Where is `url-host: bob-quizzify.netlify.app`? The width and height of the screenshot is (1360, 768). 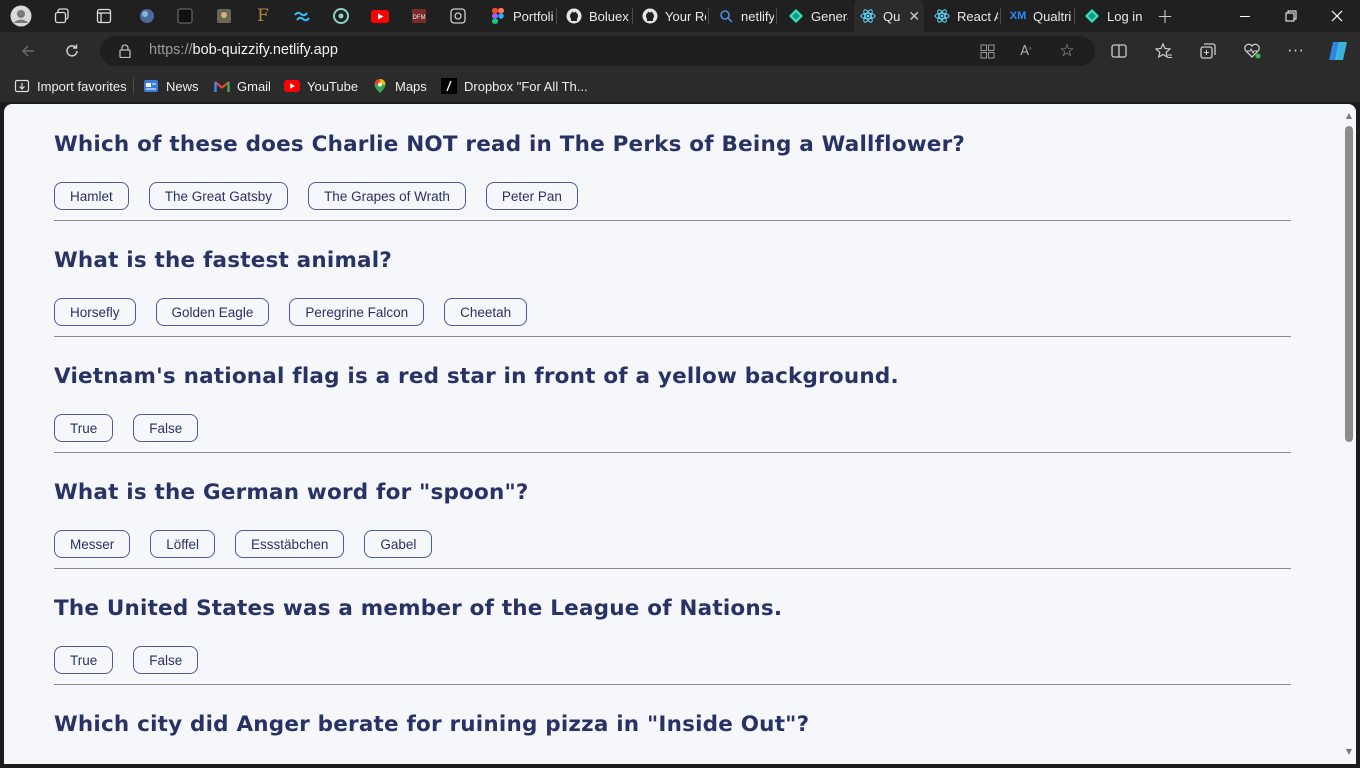
url-host: bob-quizzify.netlify.app is located at coordinates (265, 50).